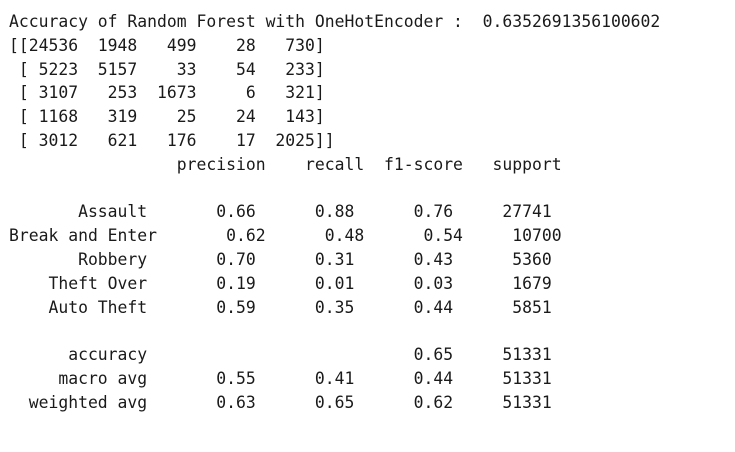  I want to click on report-row-weighted-avg: weighted avg 0.63 0.65 0.62 51331, so click(280, 402).